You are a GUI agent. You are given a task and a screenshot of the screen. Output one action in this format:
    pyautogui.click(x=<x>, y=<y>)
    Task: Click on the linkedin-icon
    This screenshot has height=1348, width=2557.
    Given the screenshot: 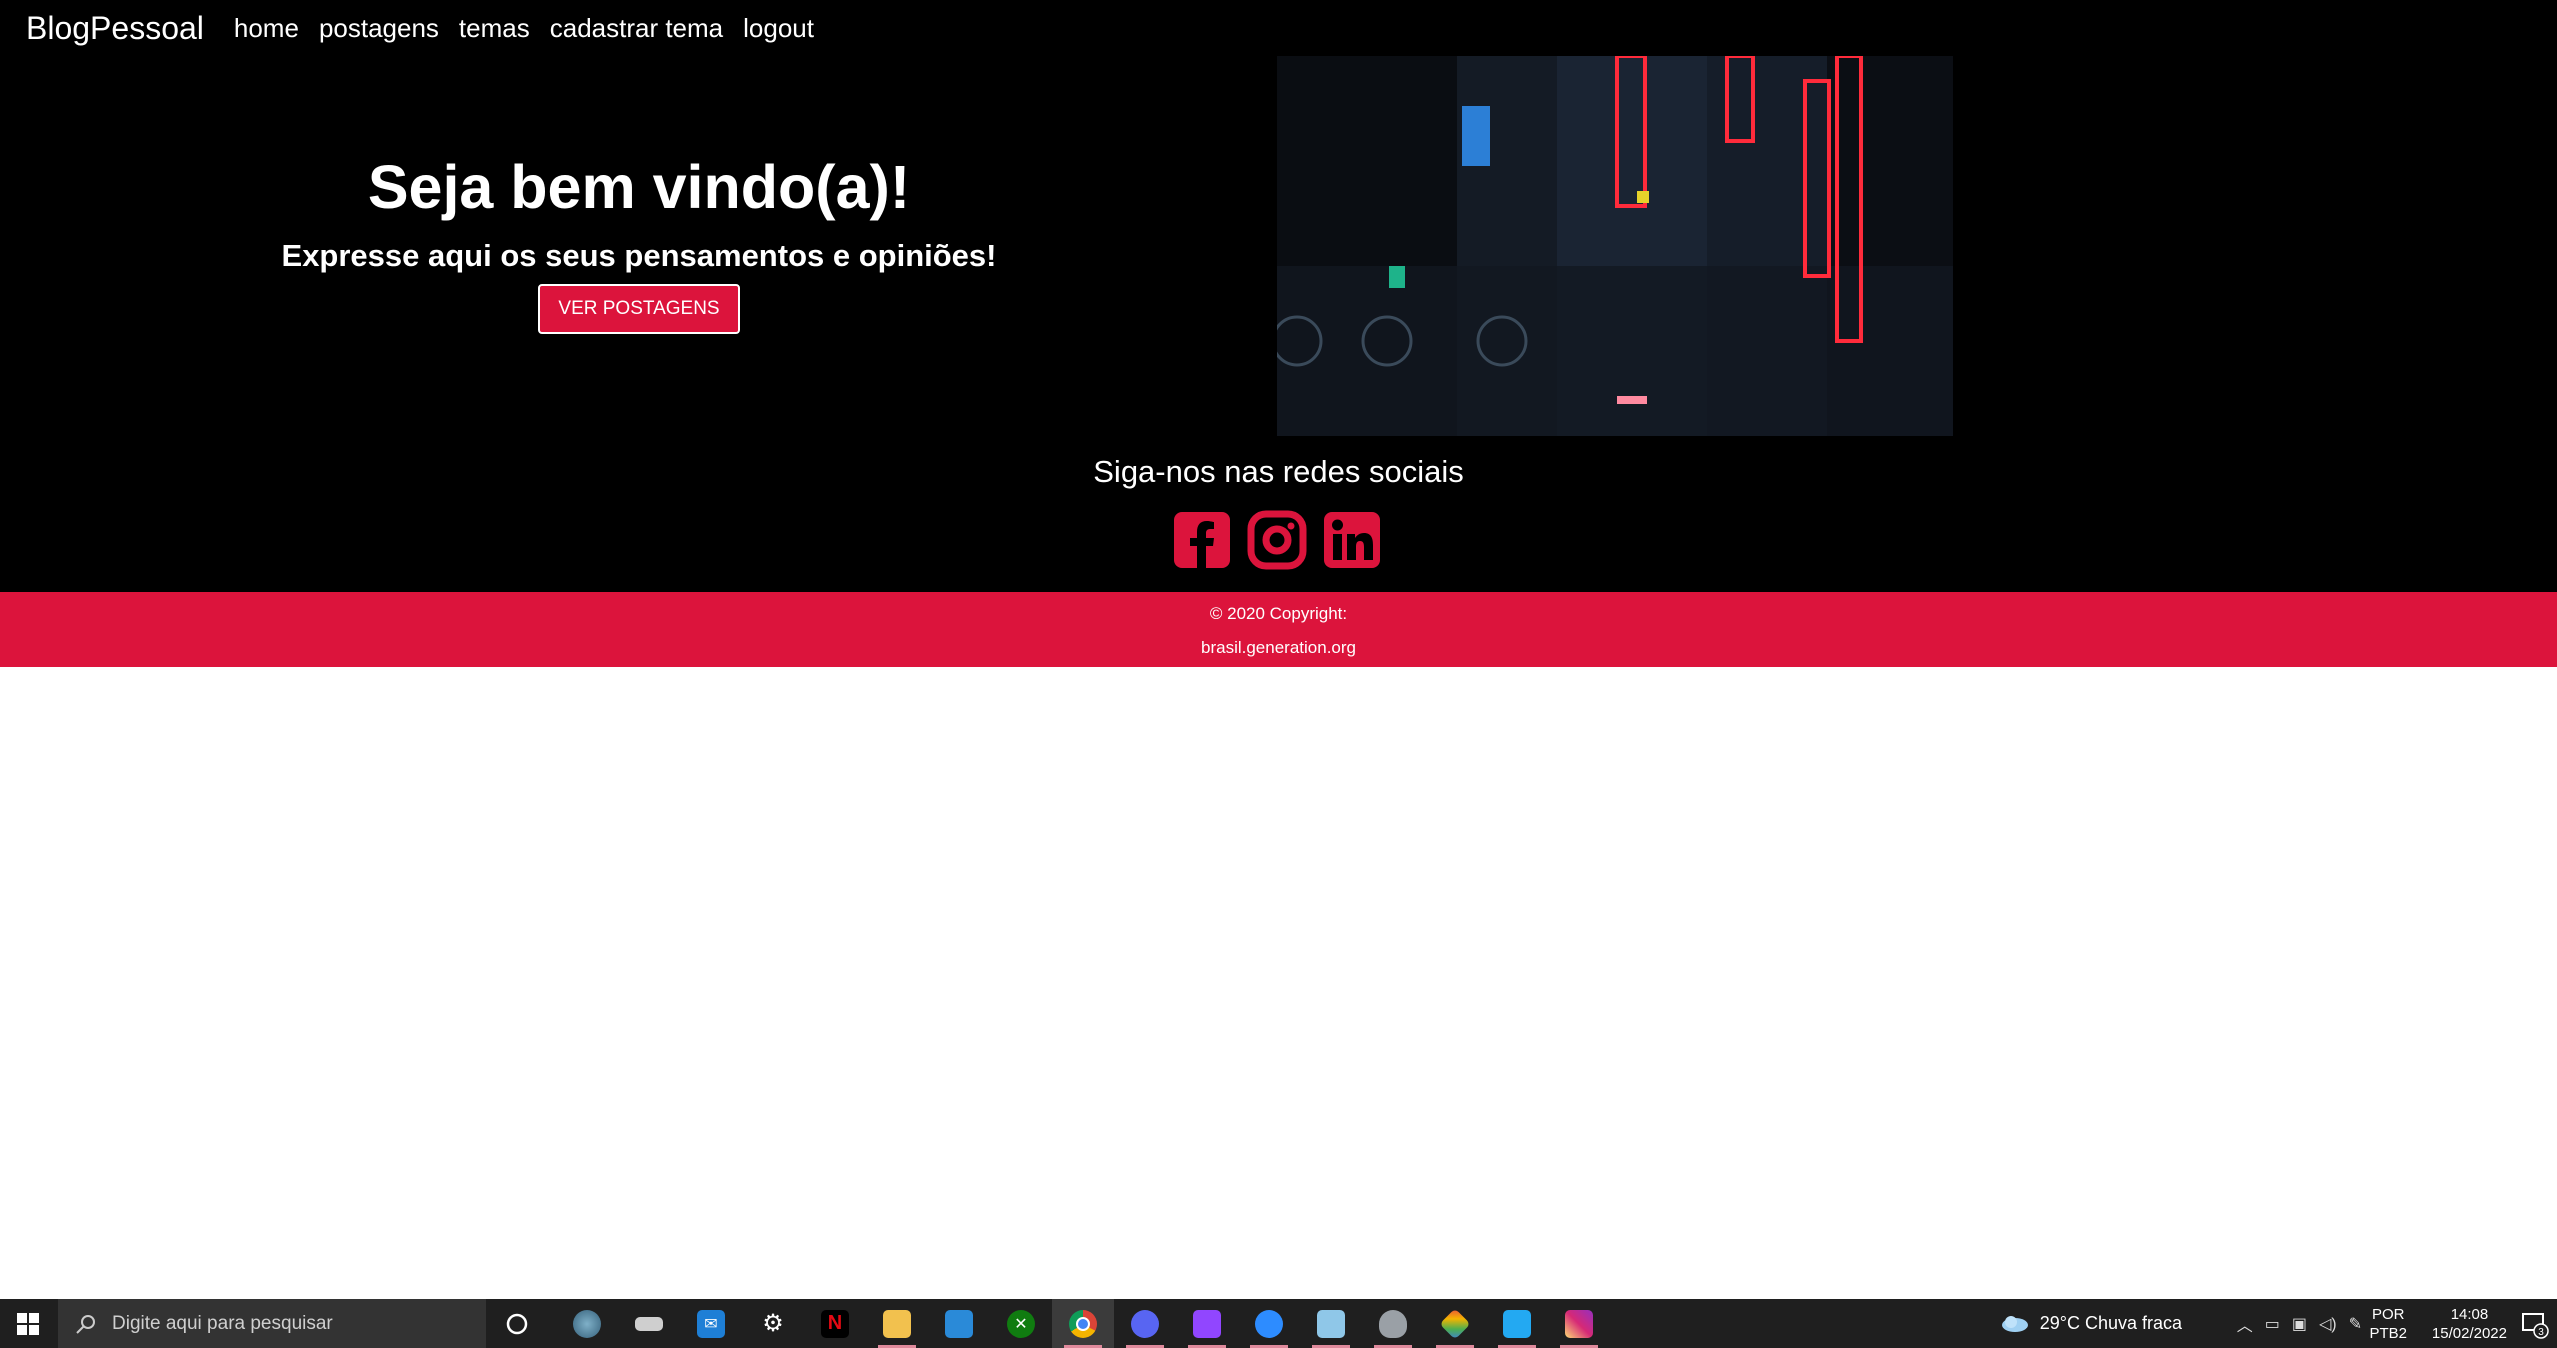 What is the action you would take?
    pyautogui.click(x=1352, y=540)
    